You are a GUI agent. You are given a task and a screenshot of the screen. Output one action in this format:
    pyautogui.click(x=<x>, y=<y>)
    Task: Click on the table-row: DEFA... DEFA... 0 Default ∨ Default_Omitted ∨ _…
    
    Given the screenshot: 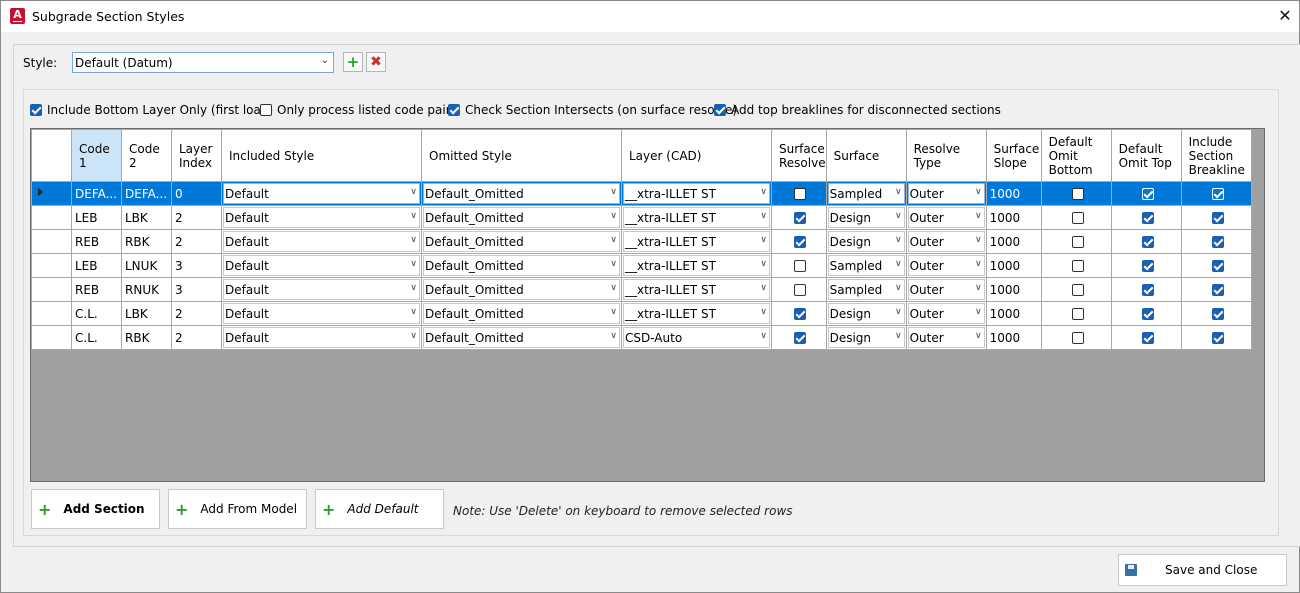 What is the action you would take?
    pyautogui.click(x=641, y=193)
    